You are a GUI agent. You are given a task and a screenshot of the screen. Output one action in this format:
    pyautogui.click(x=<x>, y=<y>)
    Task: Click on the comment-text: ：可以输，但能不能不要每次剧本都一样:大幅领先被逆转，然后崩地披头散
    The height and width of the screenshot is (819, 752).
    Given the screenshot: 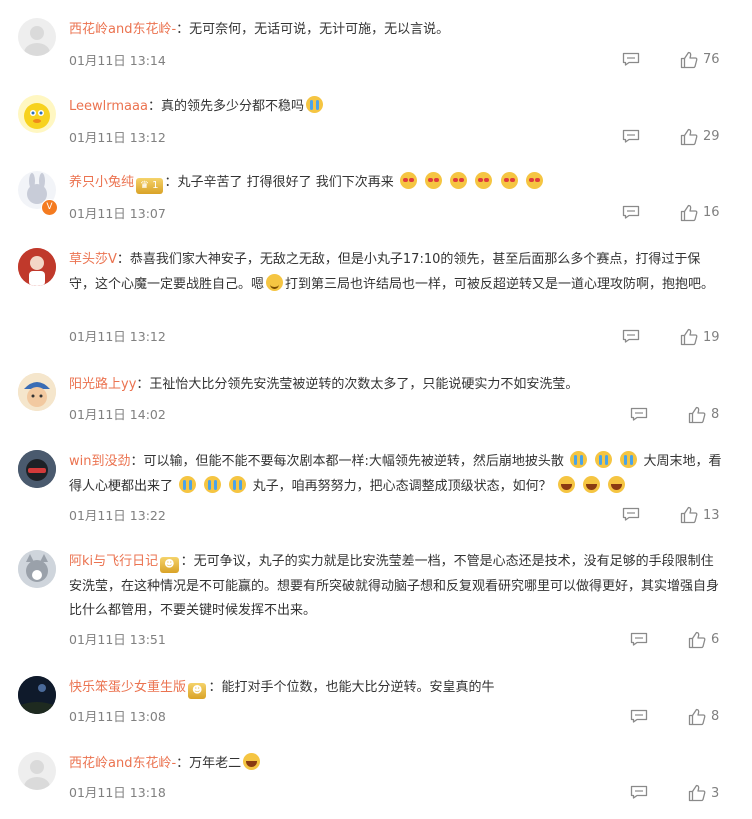 What is the action you would take?
    pyautogui.click(x=347, y=461)
    